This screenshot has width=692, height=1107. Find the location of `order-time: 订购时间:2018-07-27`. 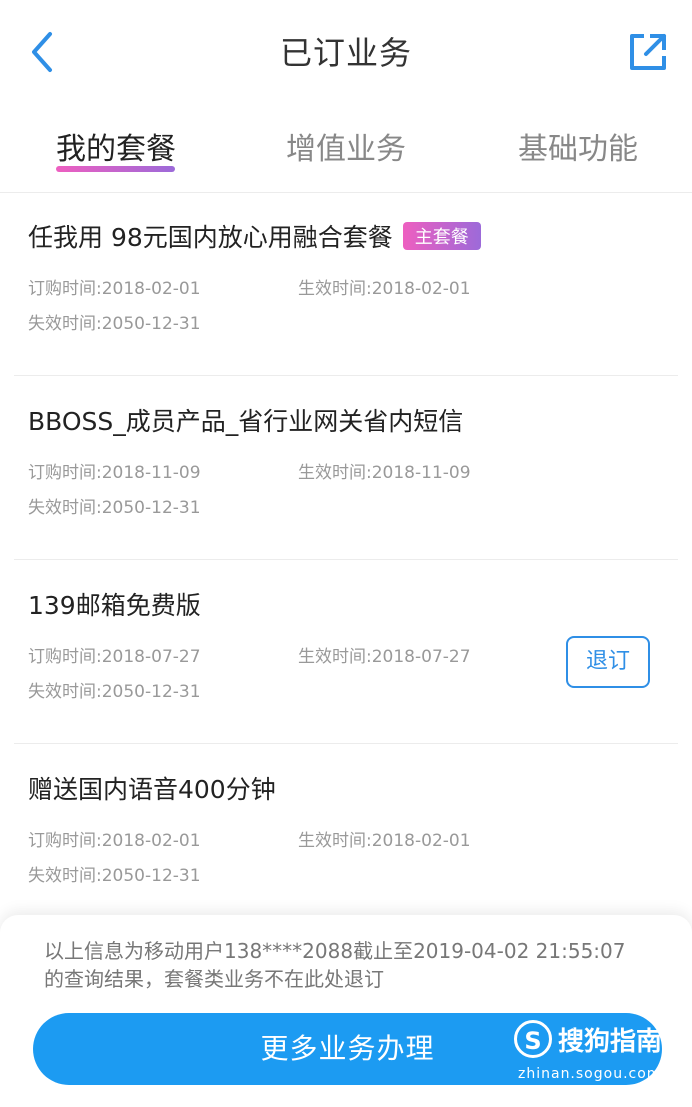

order-time: 订购时间:2018-07-27 is located at coordinates (114, 657).